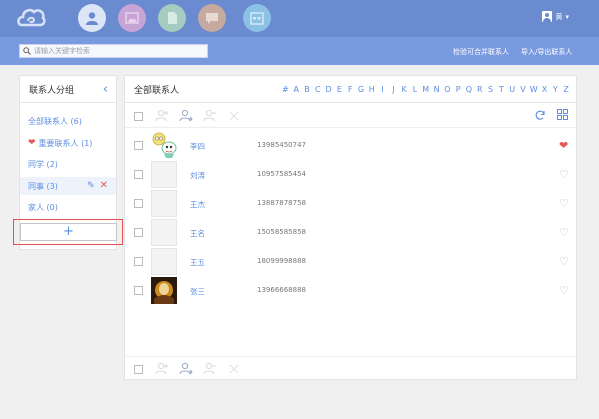 The height and width of the screenshot is (419, 599). Describe the element at coordinates (317, 89) in the screenshot. I see `alphabet-letter: C` at that location.